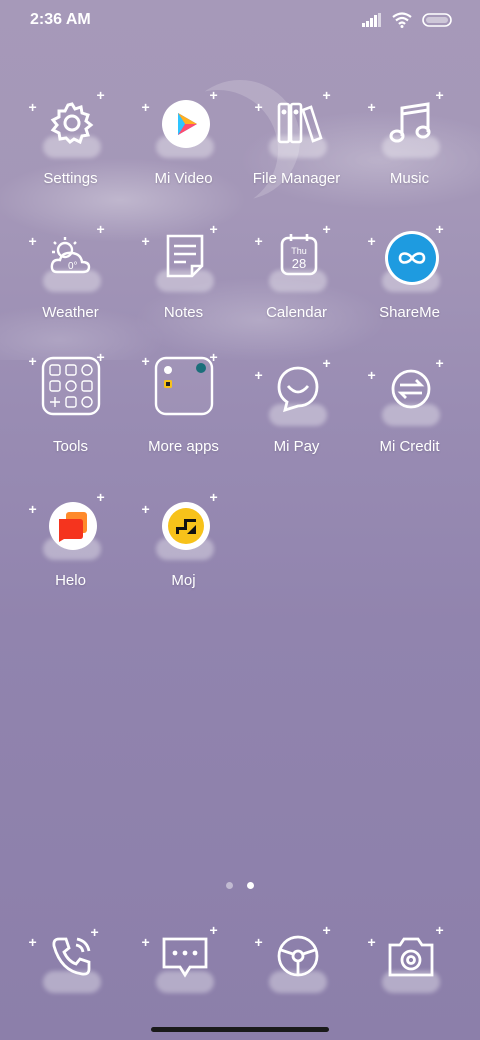 The height and width of the screenshot is (1040, 480). I want to click on dock-camera: + +, so click(409, 960).